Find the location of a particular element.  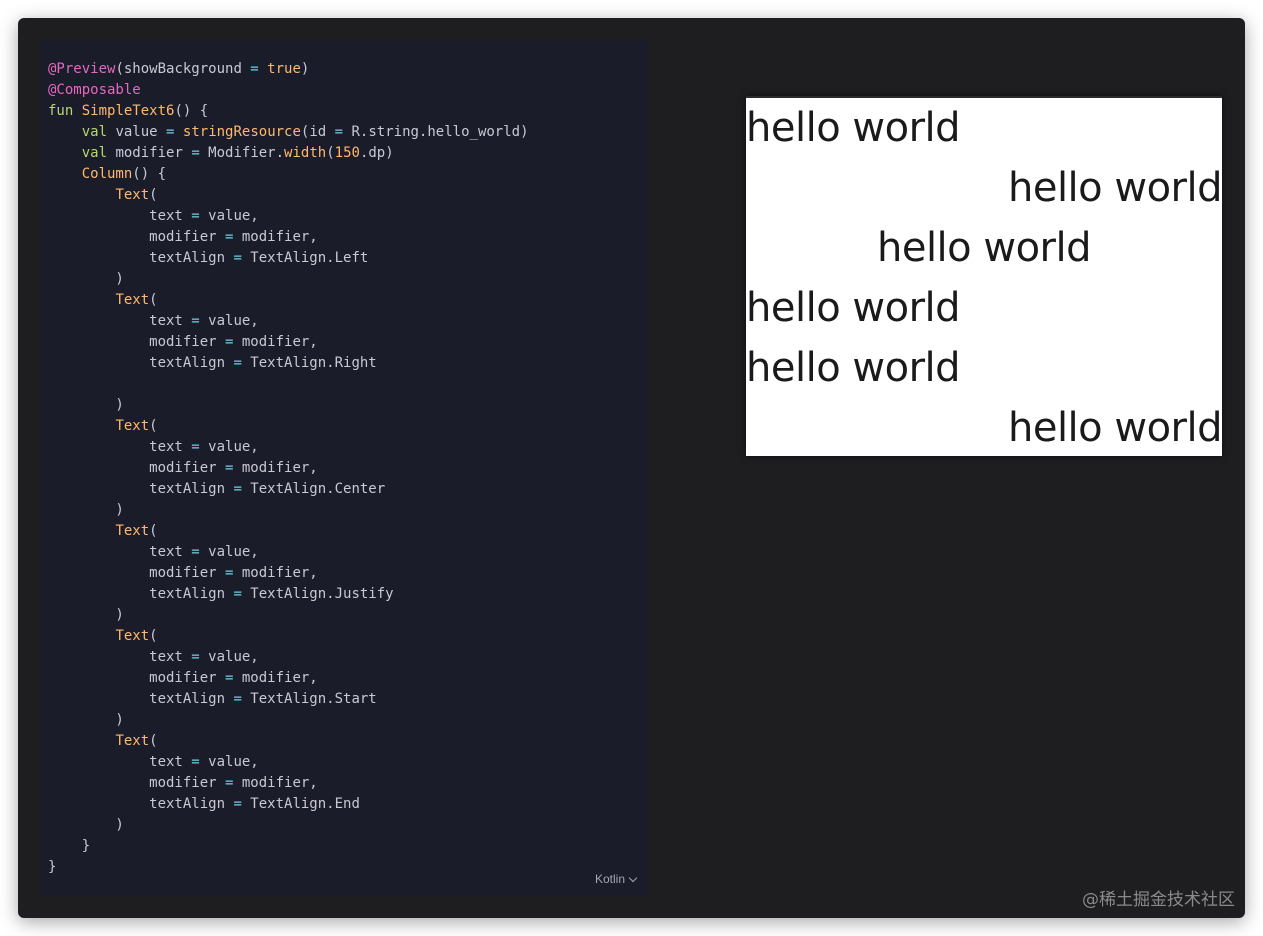

code-token: Modifier. is located at coordinates (242, 153).